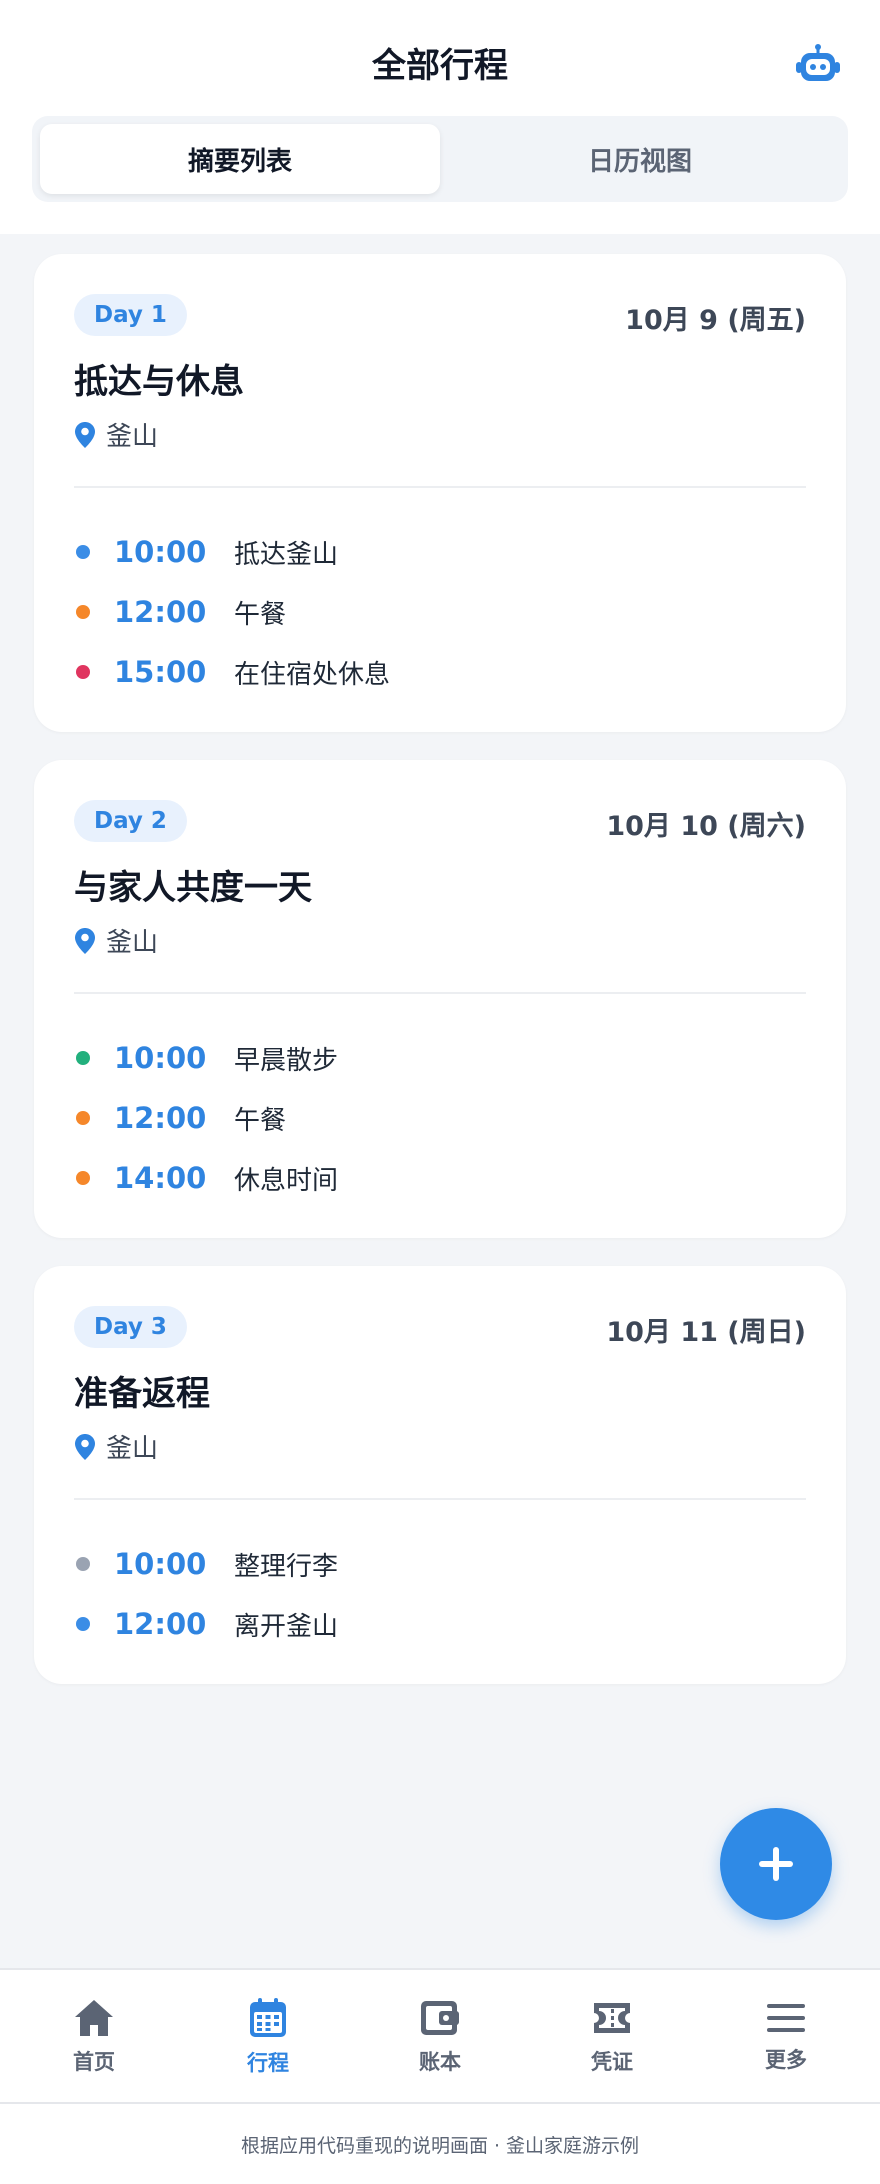 This screenshot has width=880, height=2184. I want to click on header: 全部行程 摘要列表 日历视图, so click(440, 117).